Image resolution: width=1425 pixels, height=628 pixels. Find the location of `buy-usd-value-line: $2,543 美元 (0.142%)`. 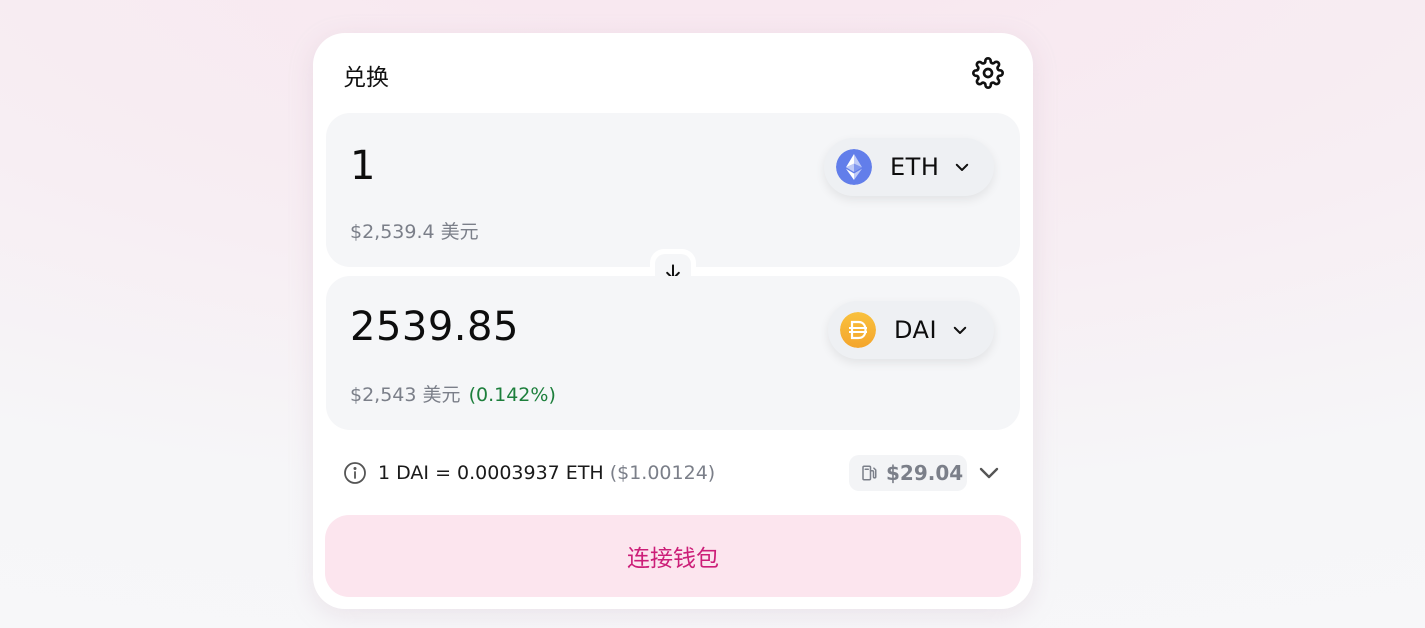

buy-usd-value-line: $2,543 美元 (0.142%) is located at coordinates (453, 393).